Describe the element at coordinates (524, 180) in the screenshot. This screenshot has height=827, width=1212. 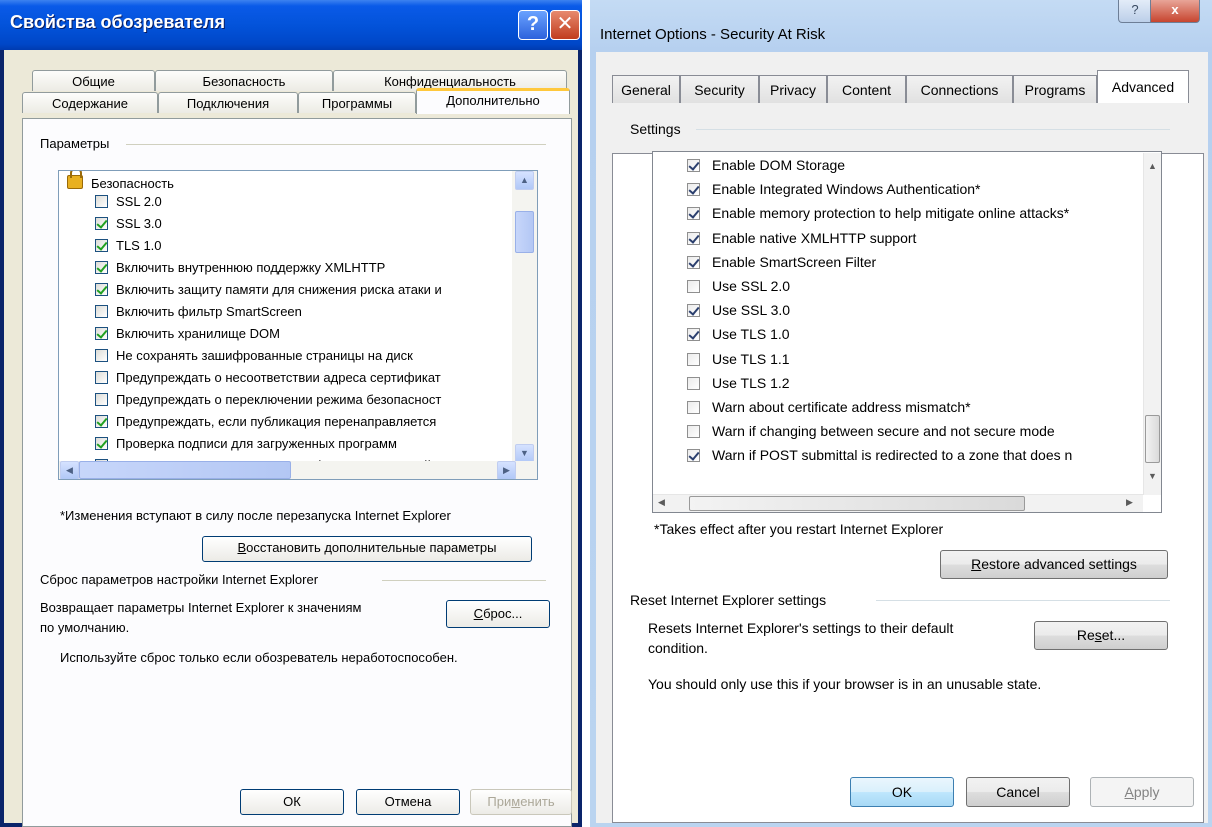
I see `ru-scroll-up-button: ▲` at that location.